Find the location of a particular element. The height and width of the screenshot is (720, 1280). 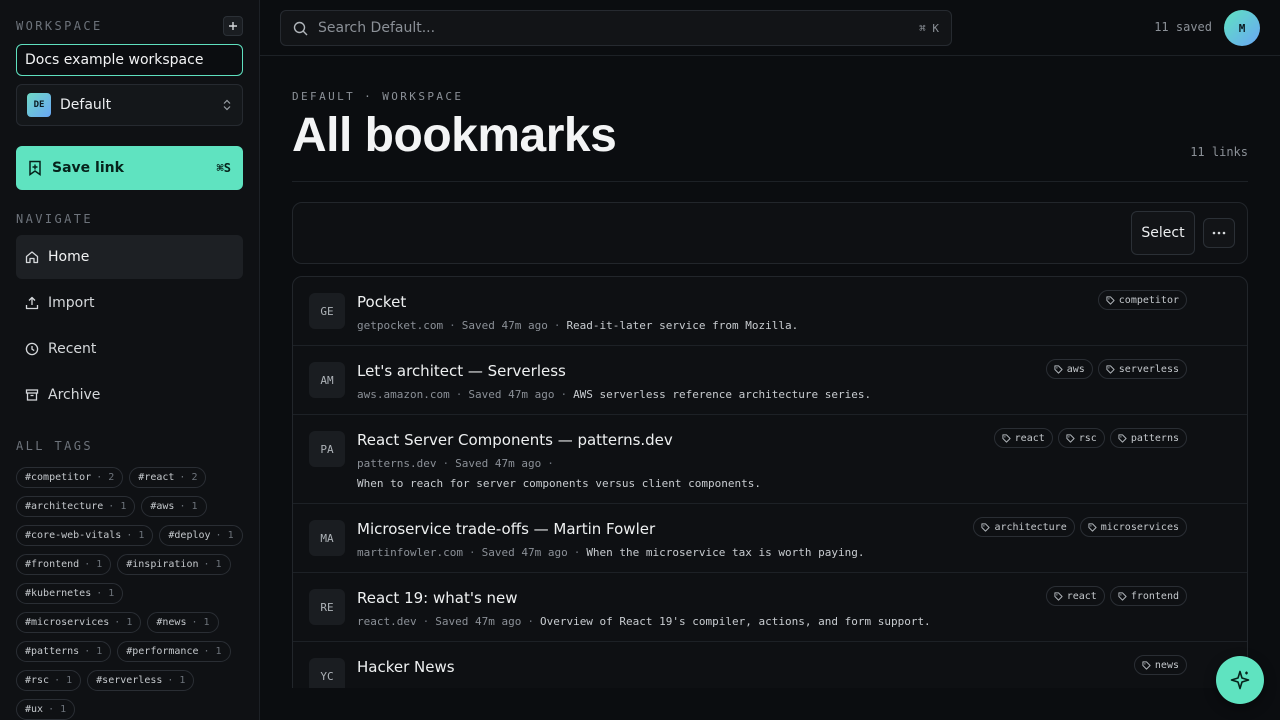

tag-chip: #rsc · 1 is located at coordinates (49, 680).